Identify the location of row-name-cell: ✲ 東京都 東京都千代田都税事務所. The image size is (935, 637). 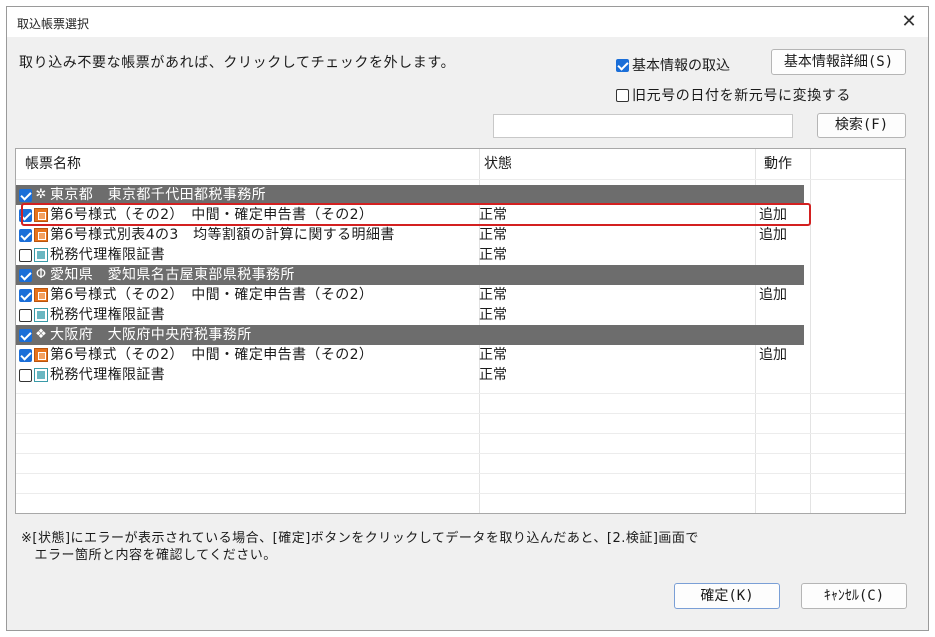
(142, 195).